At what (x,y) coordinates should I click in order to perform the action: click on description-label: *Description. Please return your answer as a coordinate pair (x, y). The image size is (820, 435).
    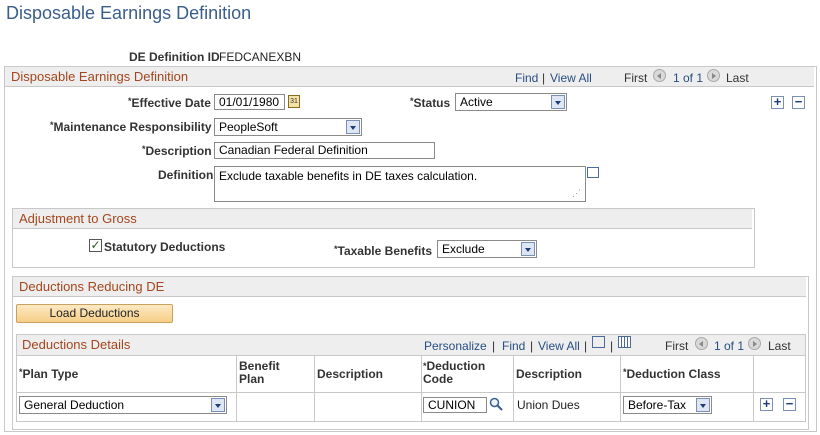
    Looking at the image, I should click on (177, 151).